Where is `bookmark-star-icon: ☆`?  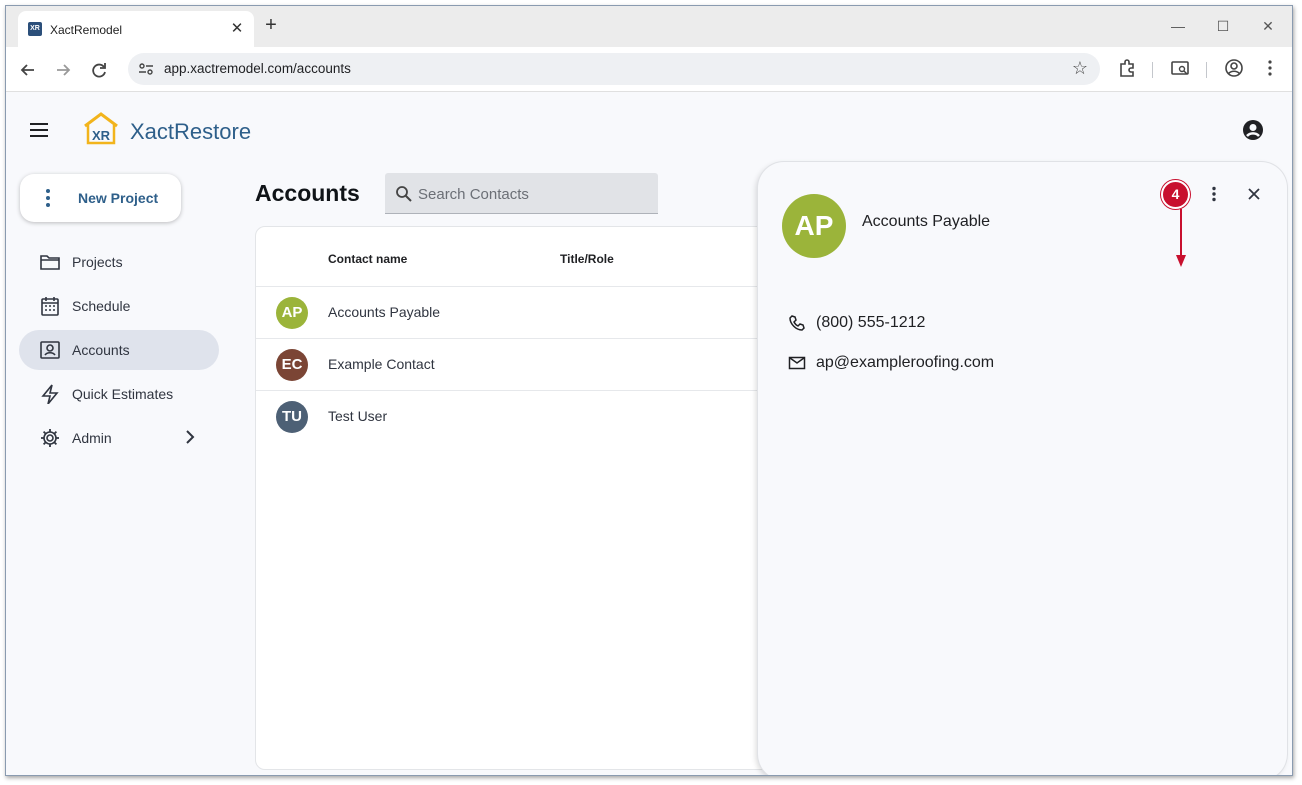
bookmark-star-icon: ☆ is located at coordinates (1080, 68).